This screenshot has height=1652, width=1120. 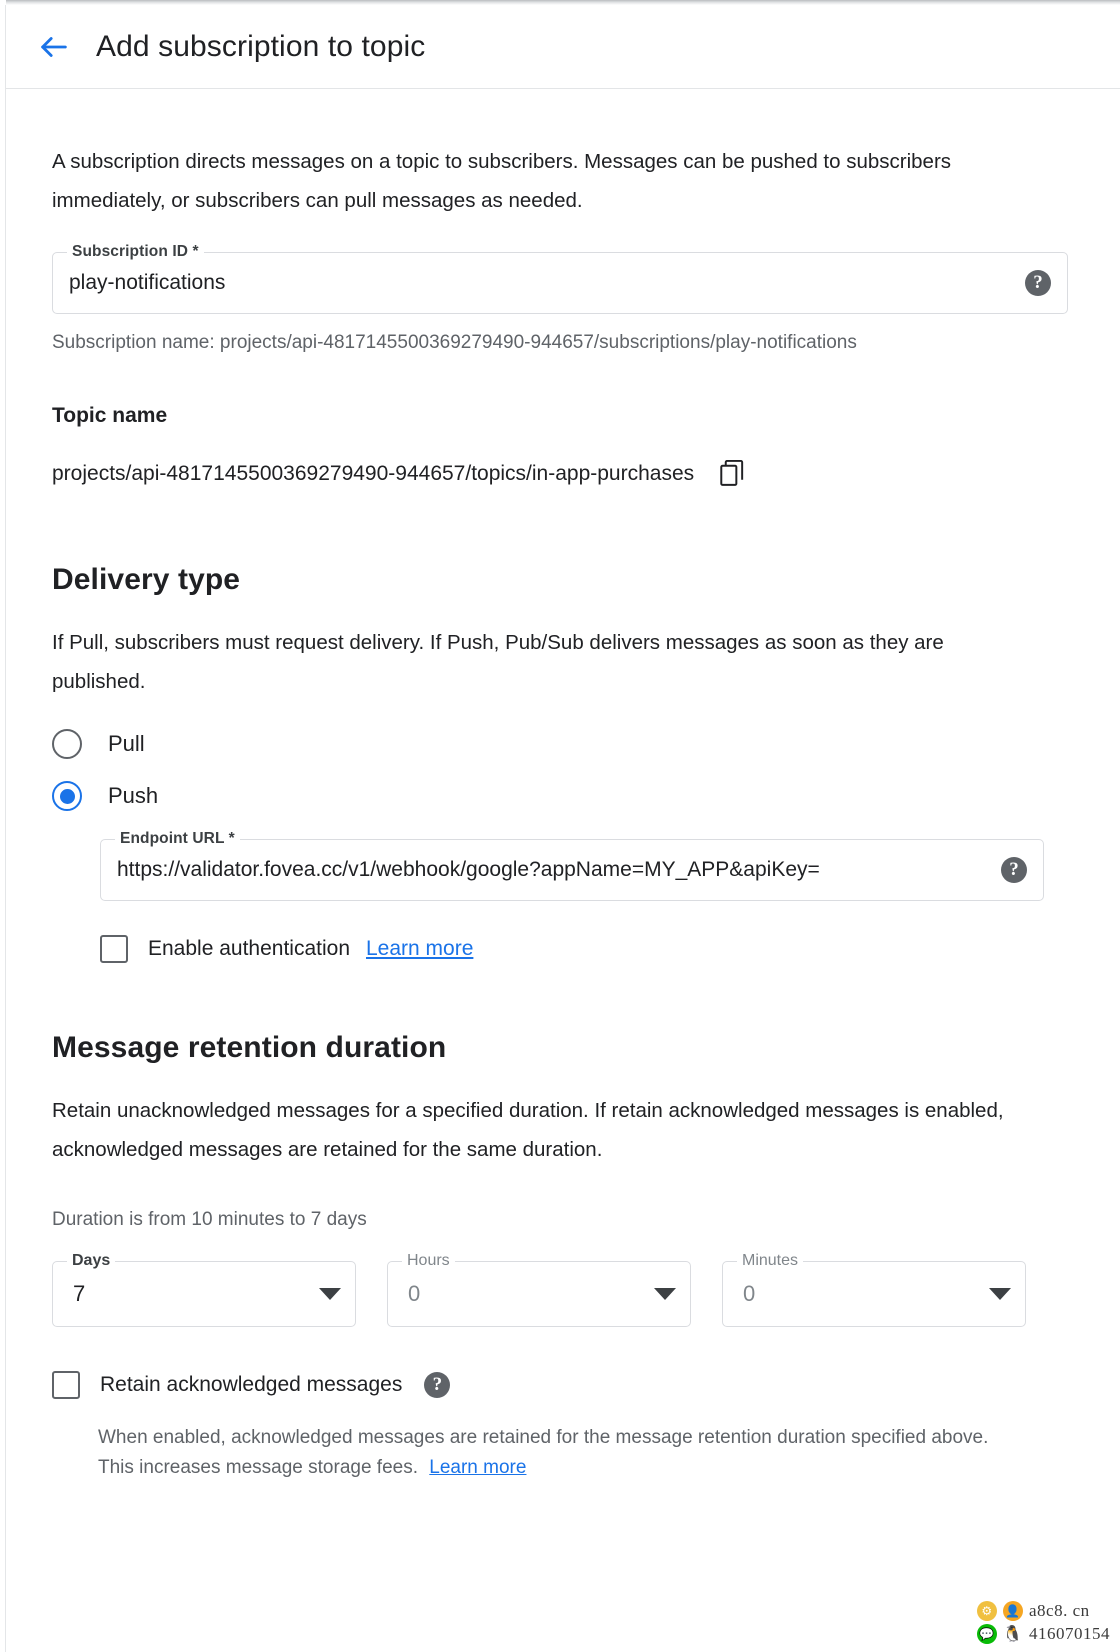 What do you see at coordinates (1043, 1622) in the screenshot?
I see `watermark: ⚙ 👤 a8c8. cn 💬 🐧 416070154` at bounding box center [1043, 1622].